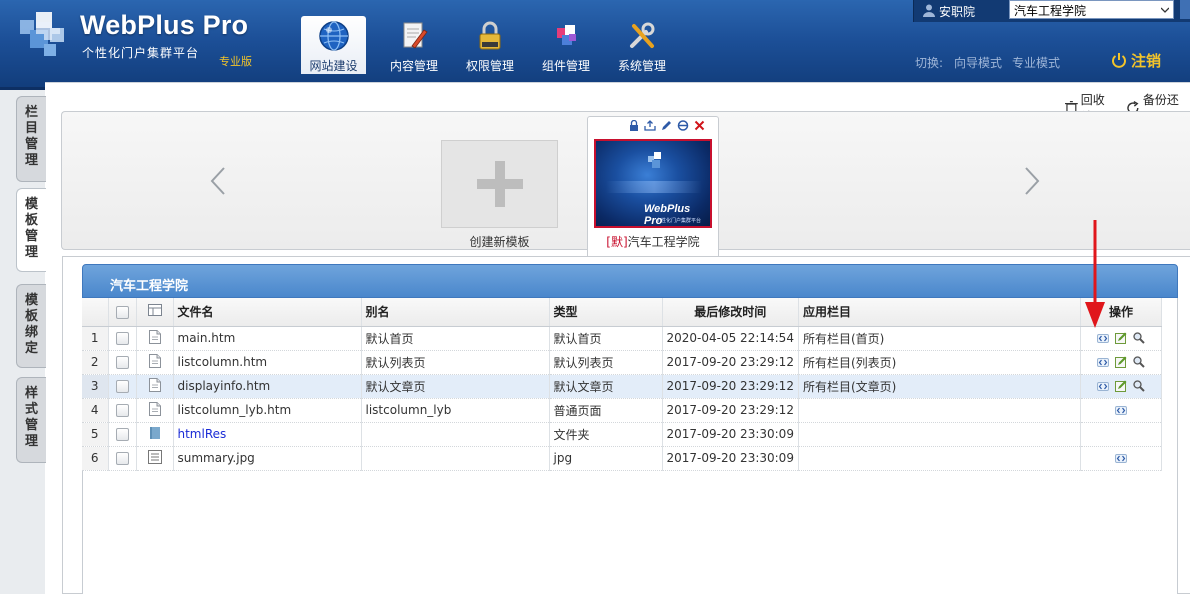  I want to click on ie-browser-icon, so click(683, 125).